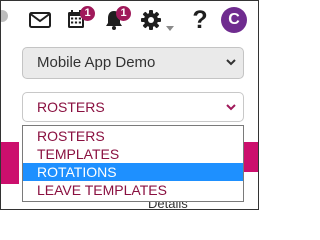 The height and width of the screenshot is (240, 320). I want to click on background-banner-right, so click(251, 157).